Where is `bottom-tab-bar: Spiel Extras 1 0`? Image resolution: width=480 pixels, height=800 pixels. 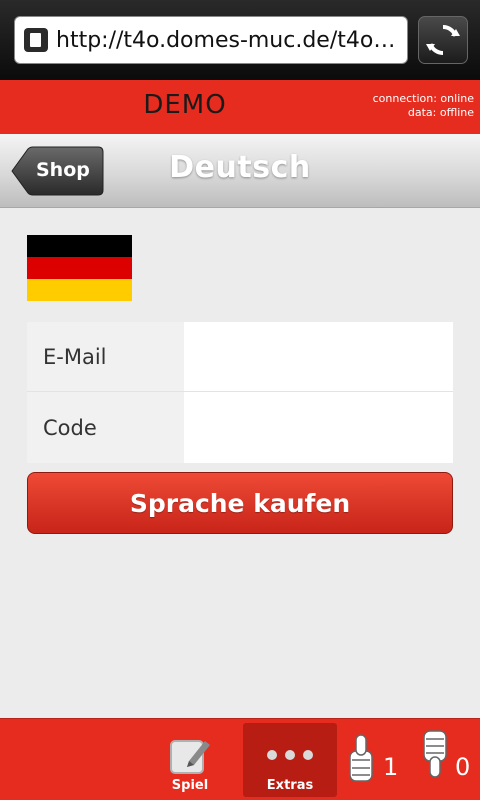
bottom-tab-bar: Spiel Extras 1 0 is located at coordinates (240, 759).